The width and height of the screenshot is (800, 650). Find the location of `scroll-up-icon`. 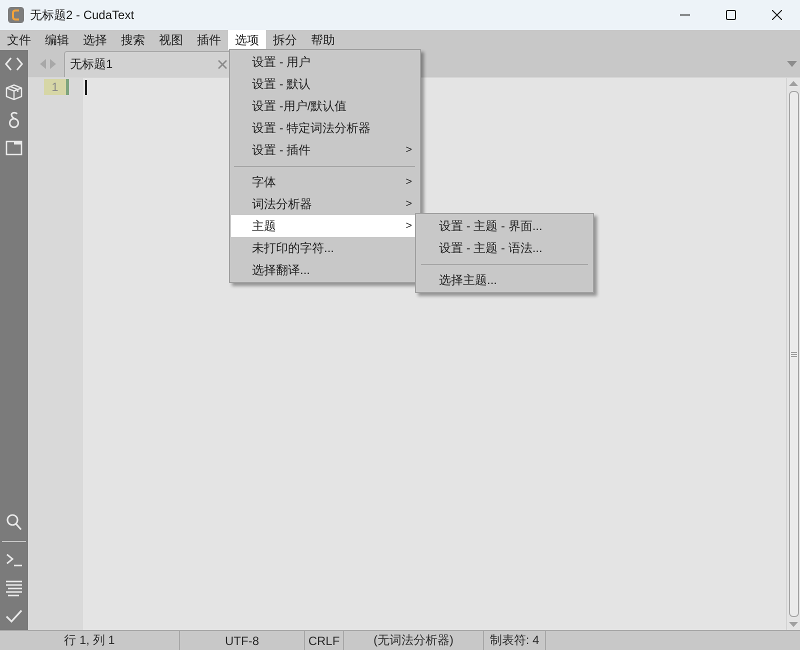

scroll-up-icon is located at coordinates (793, 83).